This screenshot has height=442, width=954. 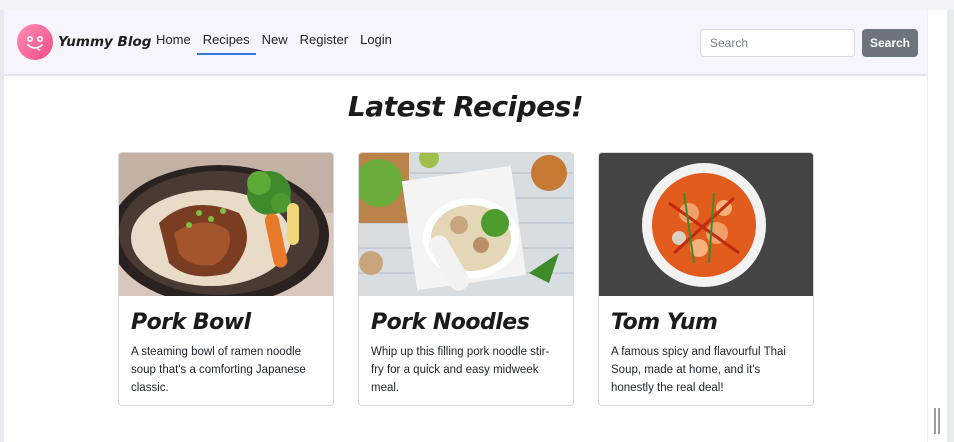 I want to click on nav-item-new: New, so click(x=275, y=42).